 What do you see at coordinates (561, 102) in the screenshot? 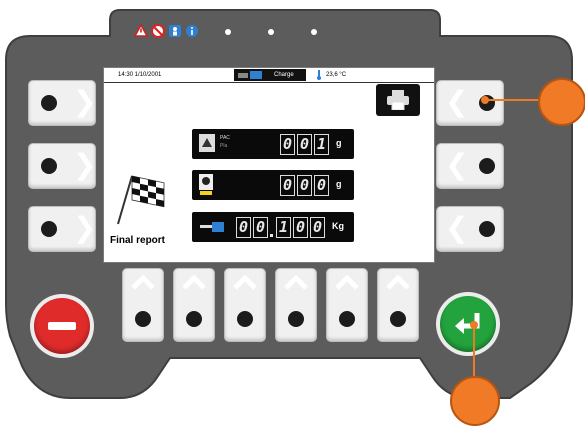
I see `callout-marker-print` at bounding box center [561, 102].